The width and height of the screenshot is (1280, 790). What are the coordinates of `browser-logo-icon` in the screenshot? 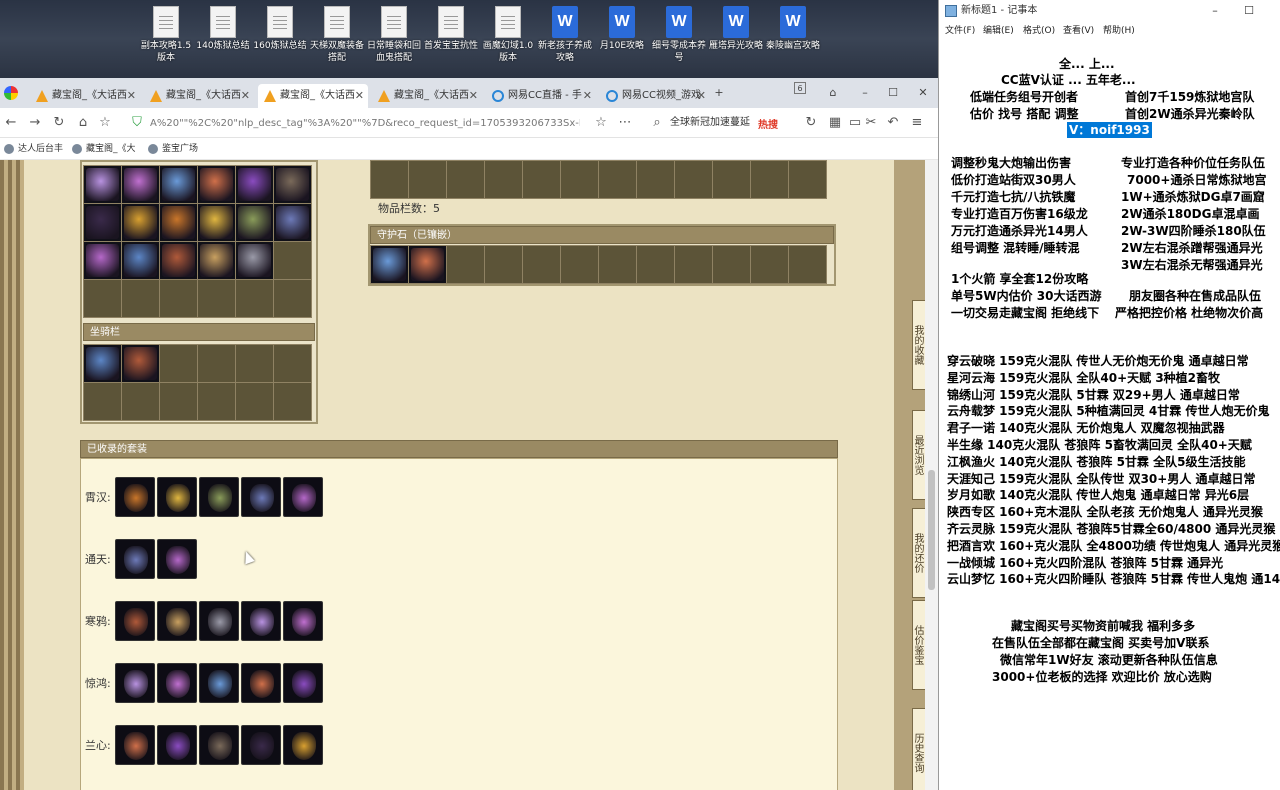 It's located at (11, 93).